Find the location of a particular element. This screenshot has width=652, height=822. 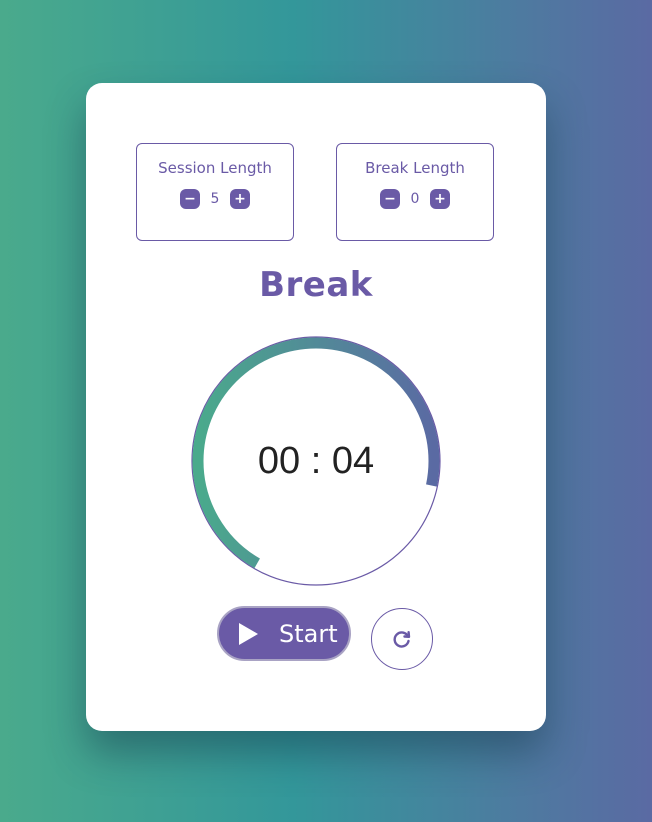

break-decrement-button: − is located at coordinates (390, 199).